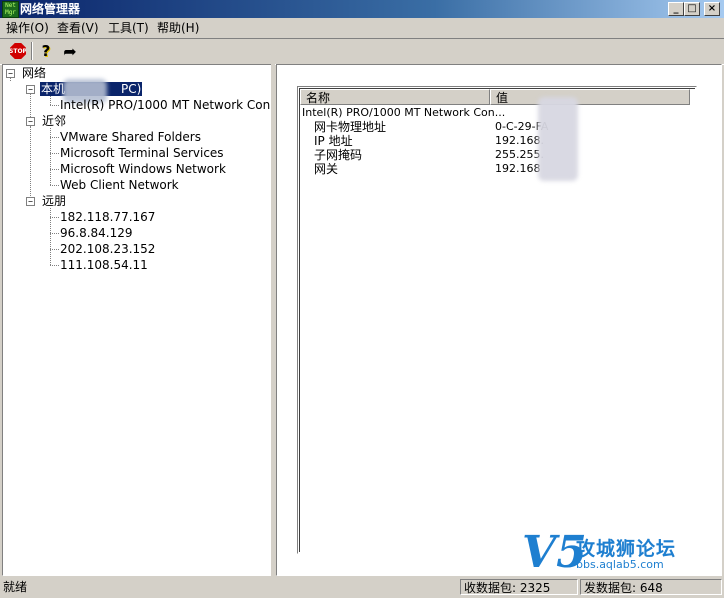 The height and width of the screenshot is (598, 724). I want to click on status-bar: 就绪 收数据包: 2325 发数据包: 648, so click(362, 587).